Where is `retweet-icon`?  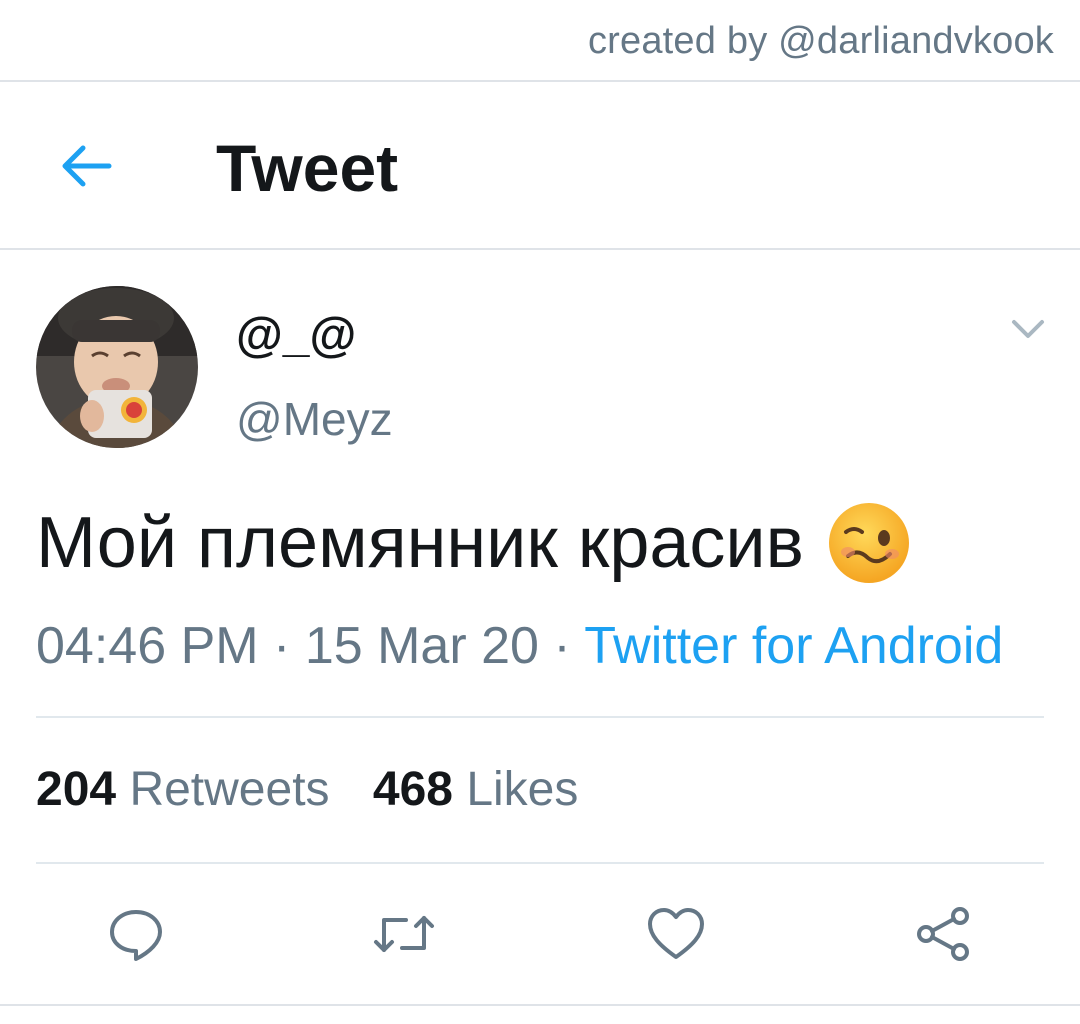
retweet-icon is located at coordinates (404, 934).